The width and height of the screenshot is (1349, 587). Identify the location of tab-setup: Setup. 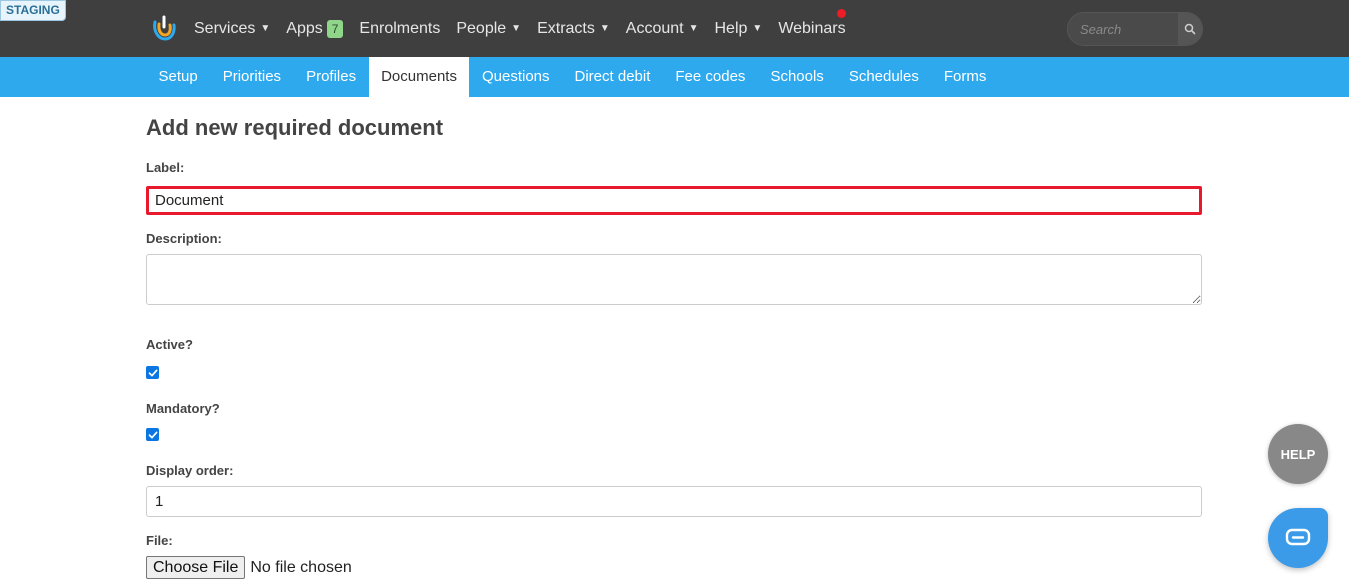
(178, 77).